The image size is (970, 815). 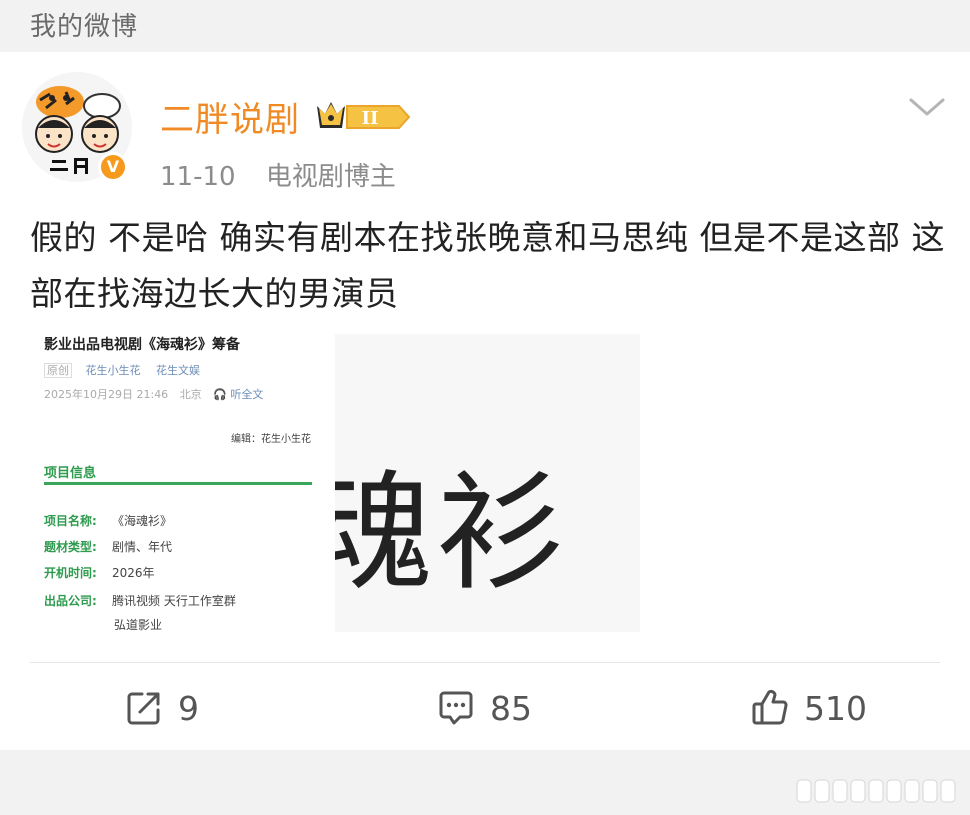 I want to click on crown-icon: II, so click(x=365, y=116).